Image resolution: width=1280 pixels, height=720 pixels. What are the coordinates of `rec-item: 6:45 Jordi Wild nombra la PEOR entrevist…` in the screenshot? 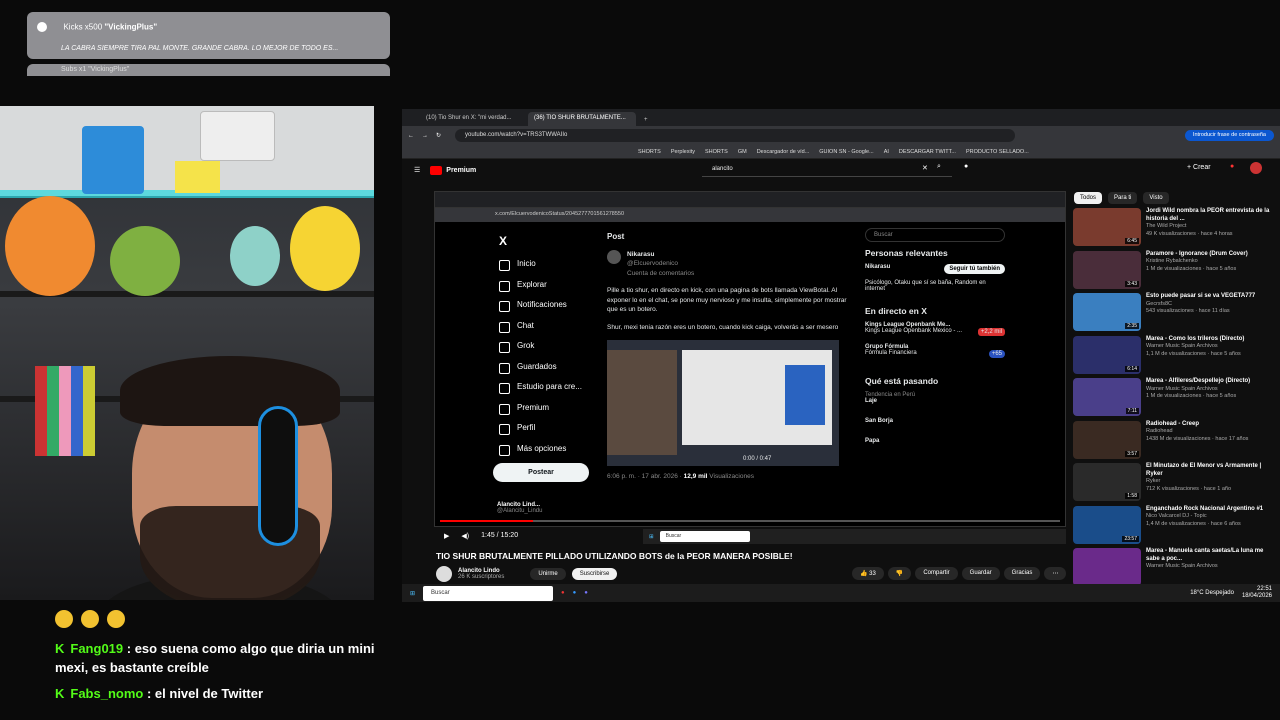 It's located at (1173, 229).